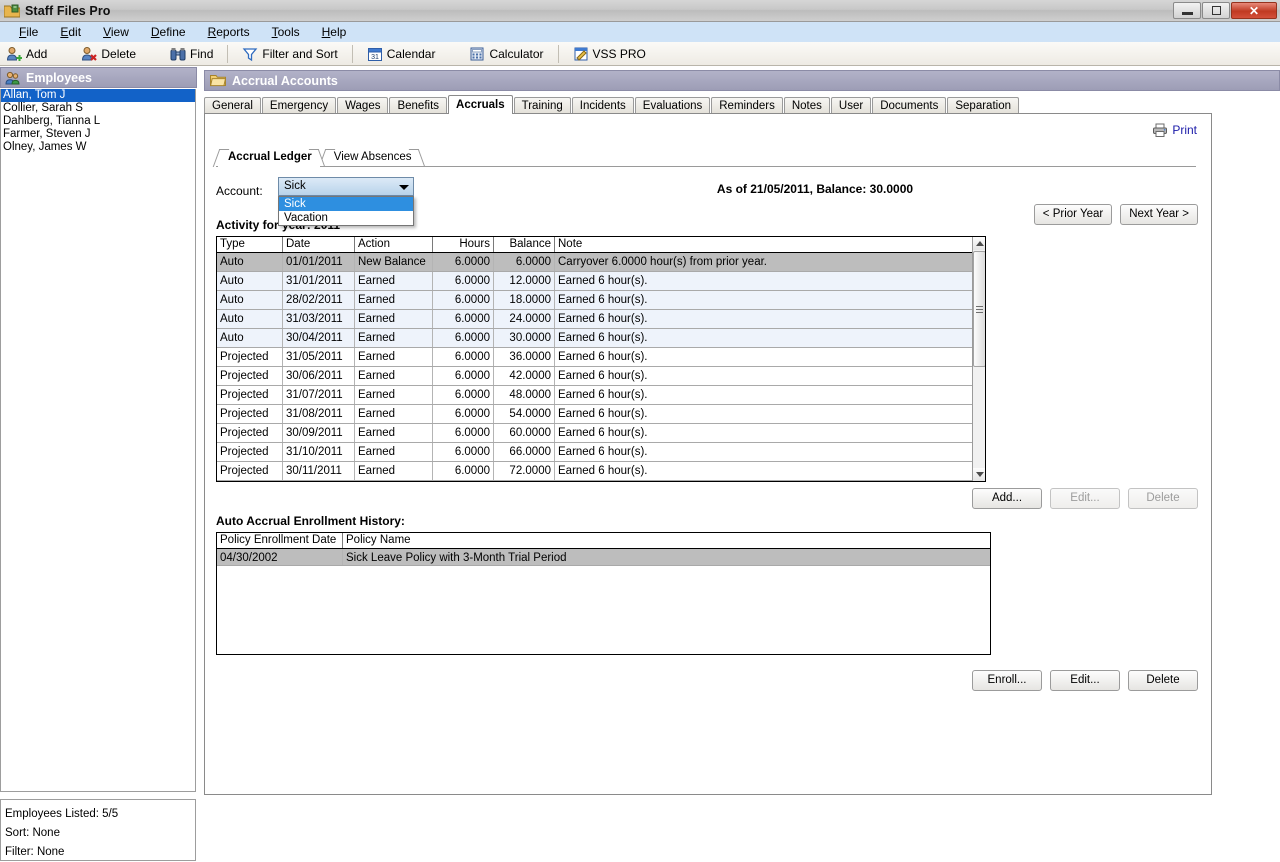 This screenshot has width=1280, height=862. Describe the element at coordinates (1254, 10) in the screenshot. I see `close-button: ✕` at that location.